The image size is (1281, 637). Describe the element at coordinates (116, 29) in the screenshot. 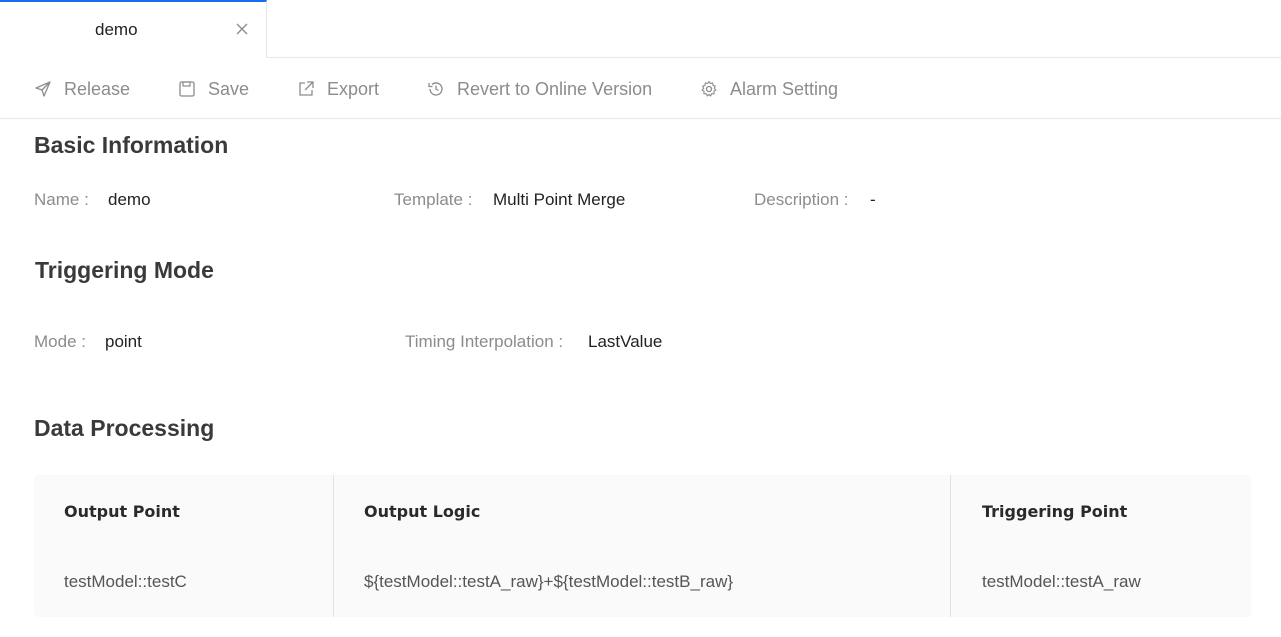

I see `tab-label: demo` at that location.